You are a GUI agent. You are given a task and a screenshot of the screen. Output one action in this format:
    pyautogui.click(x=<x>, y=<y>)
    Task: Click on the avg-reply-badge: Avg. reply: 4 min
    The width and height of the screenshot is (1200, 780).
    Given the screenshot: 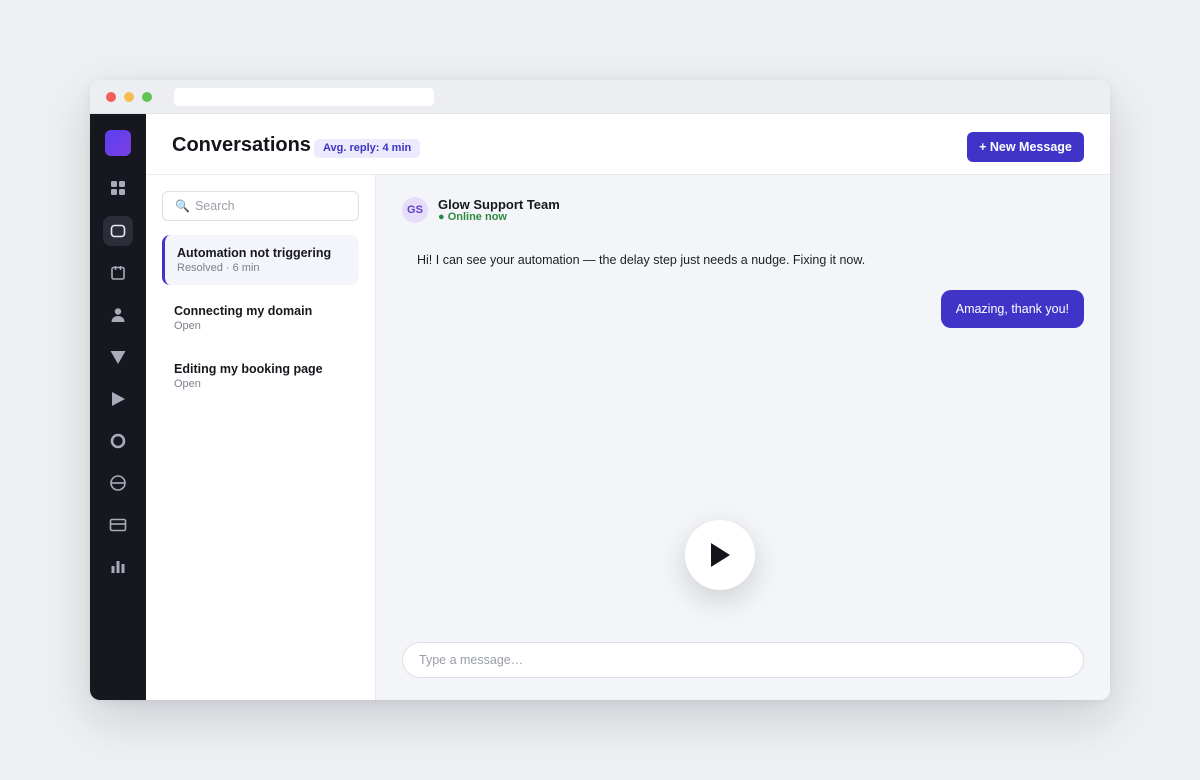 What is the action you would take?
    pyautogui.click(x=367, y=148)
    